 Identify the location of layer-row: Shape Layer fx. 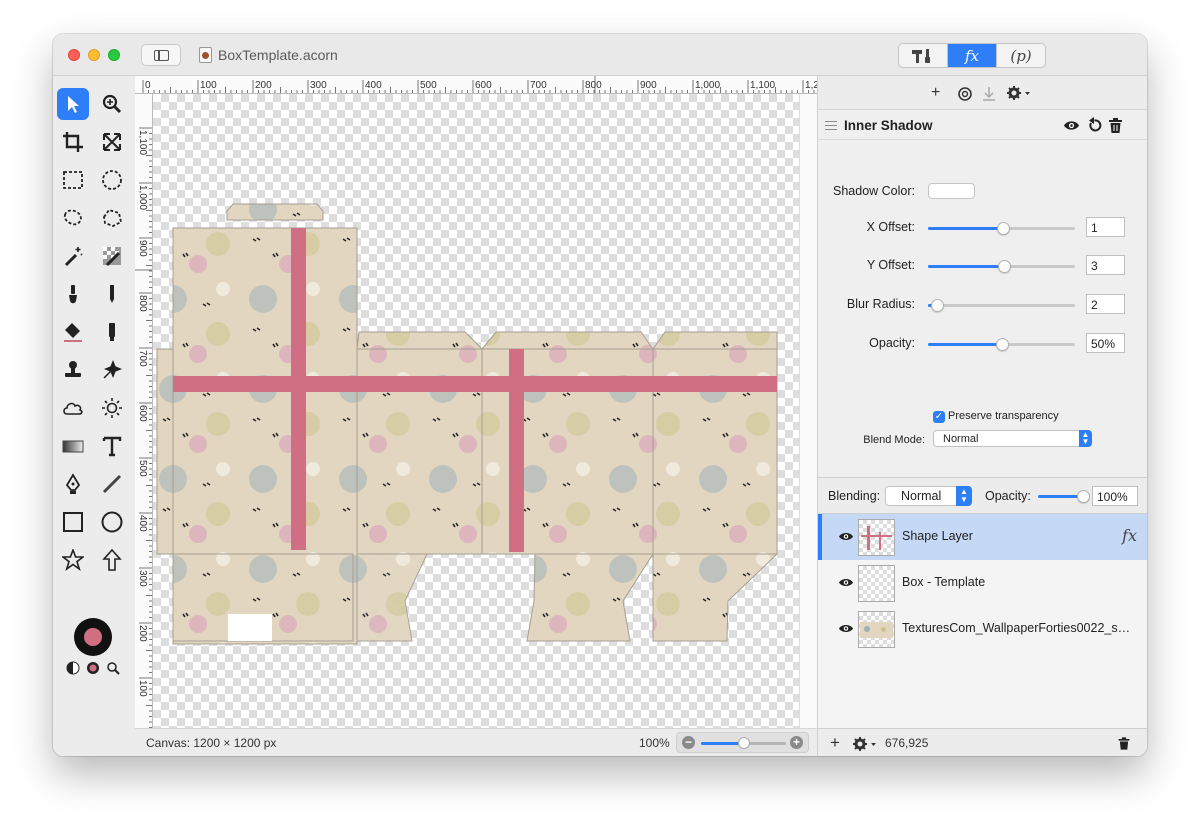
(982, 537).